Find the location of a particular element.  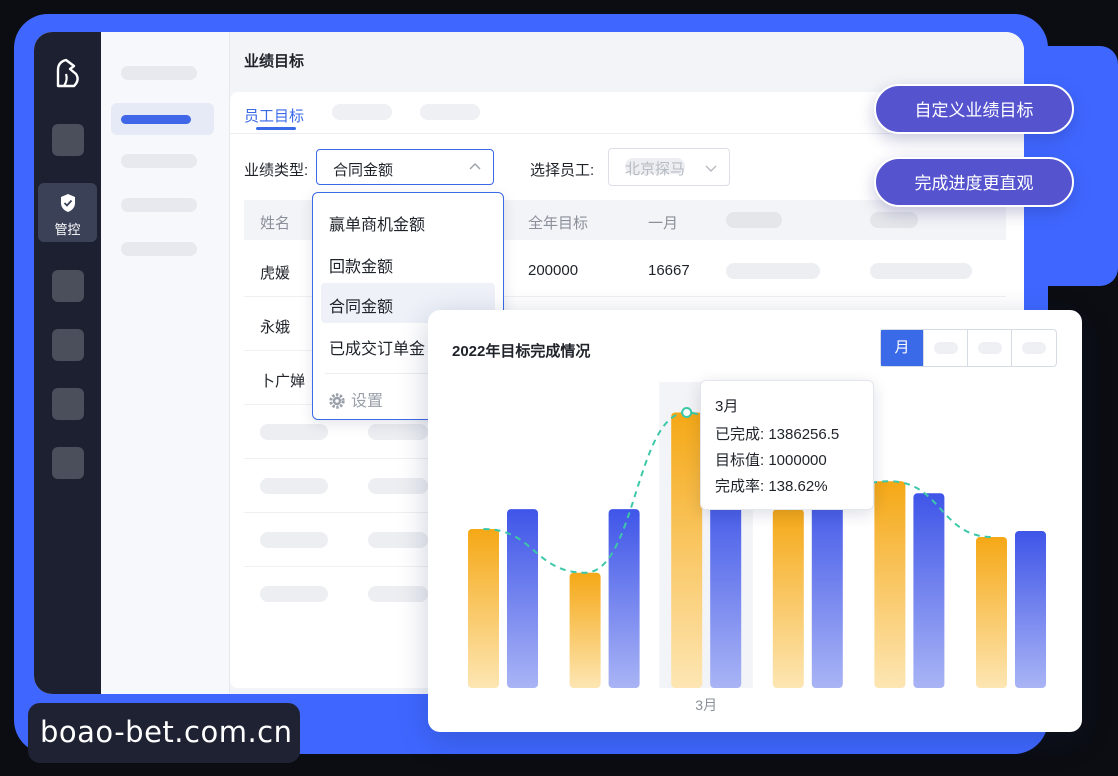

type-filter-label: 业绩类型: is located at coordinates (276, 170).